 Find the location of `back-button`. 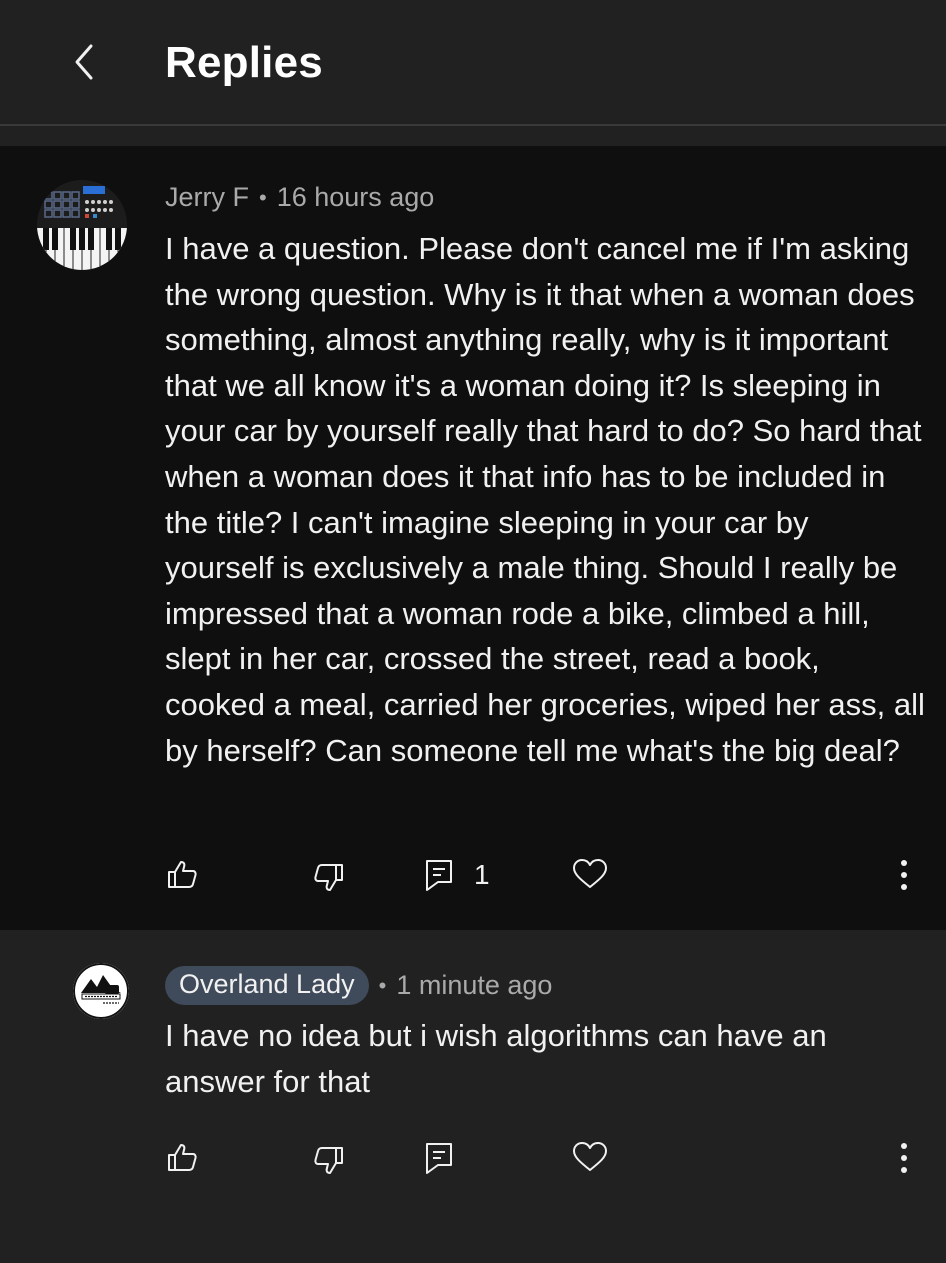

back-button is located at coordinates (84, 64).